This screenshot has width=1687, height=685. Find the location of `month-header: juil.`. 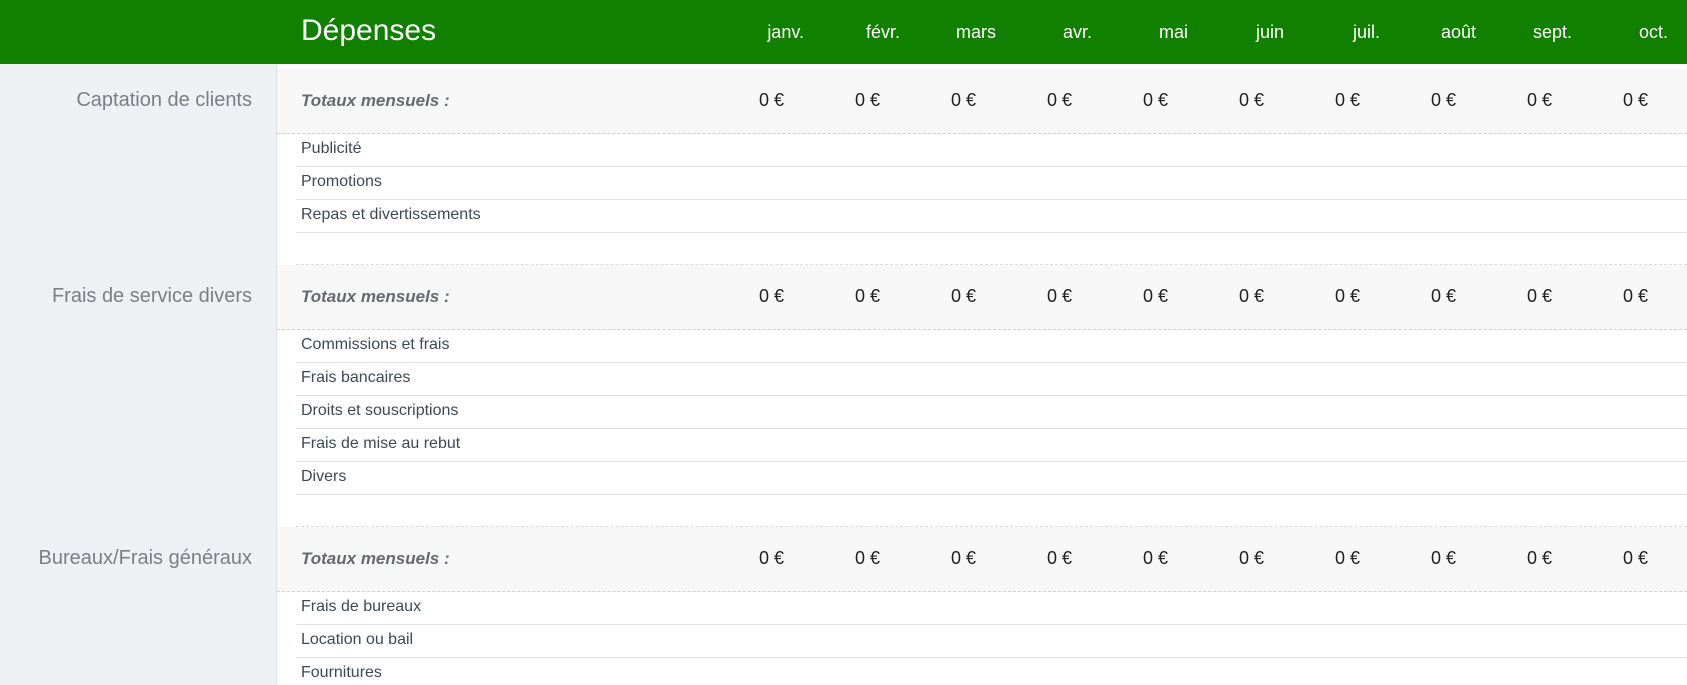

month-header: juil. is located at coordinates (1366, 32).